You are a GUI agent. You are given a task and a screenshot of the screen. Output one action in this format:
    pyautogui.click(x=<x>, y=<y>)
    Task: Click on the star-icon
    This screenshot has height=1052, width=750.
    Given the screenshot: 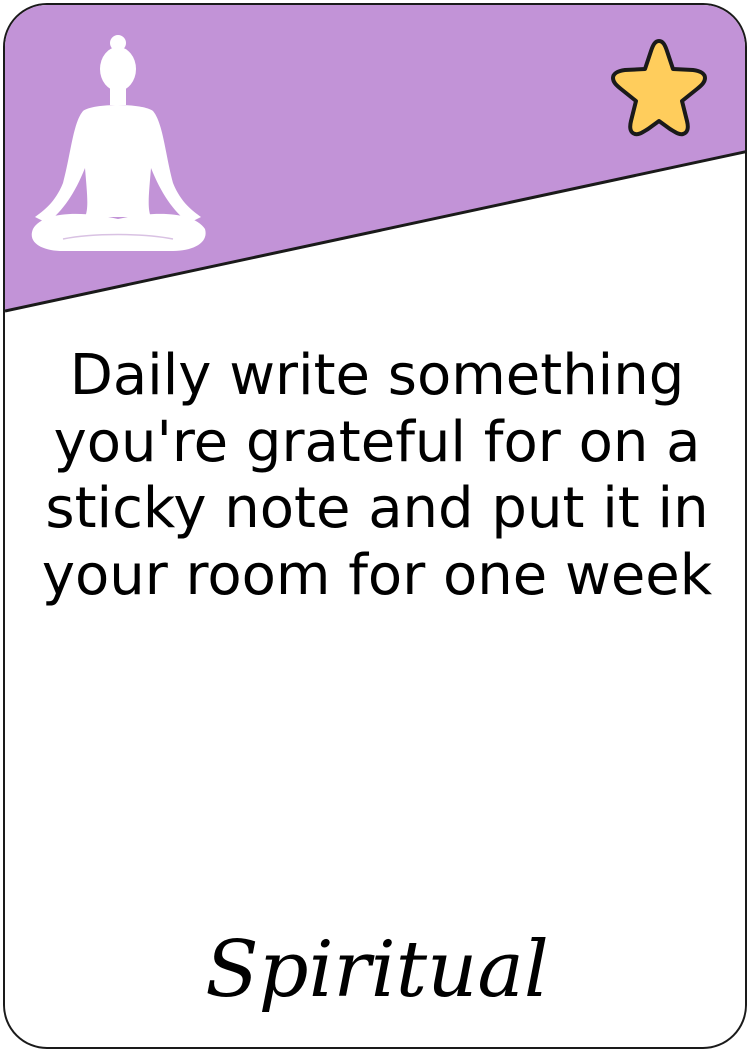 What is the action you would take?
    pyautogui.click(x=659, y=88)
    